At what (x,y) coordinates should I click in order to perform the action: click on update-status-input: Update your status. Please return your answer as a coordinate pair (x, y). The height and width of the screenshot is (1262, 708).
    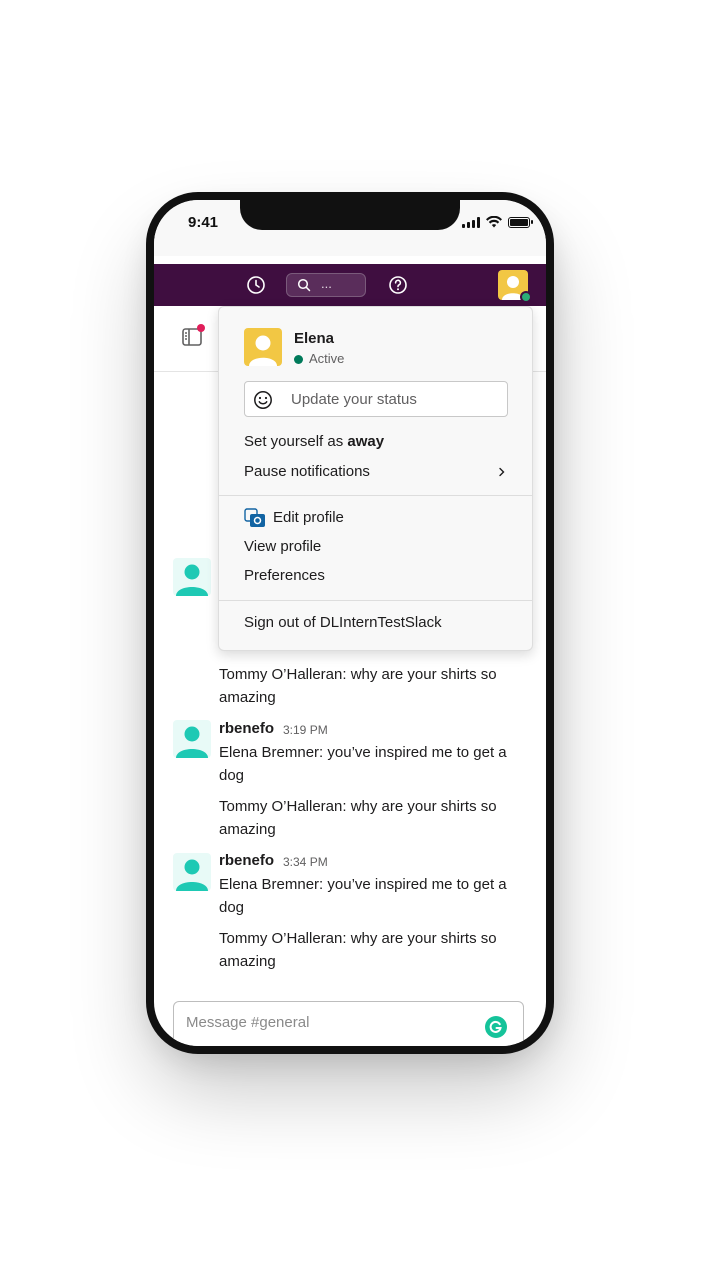
    Looking at the image, I should click on (376, 399).